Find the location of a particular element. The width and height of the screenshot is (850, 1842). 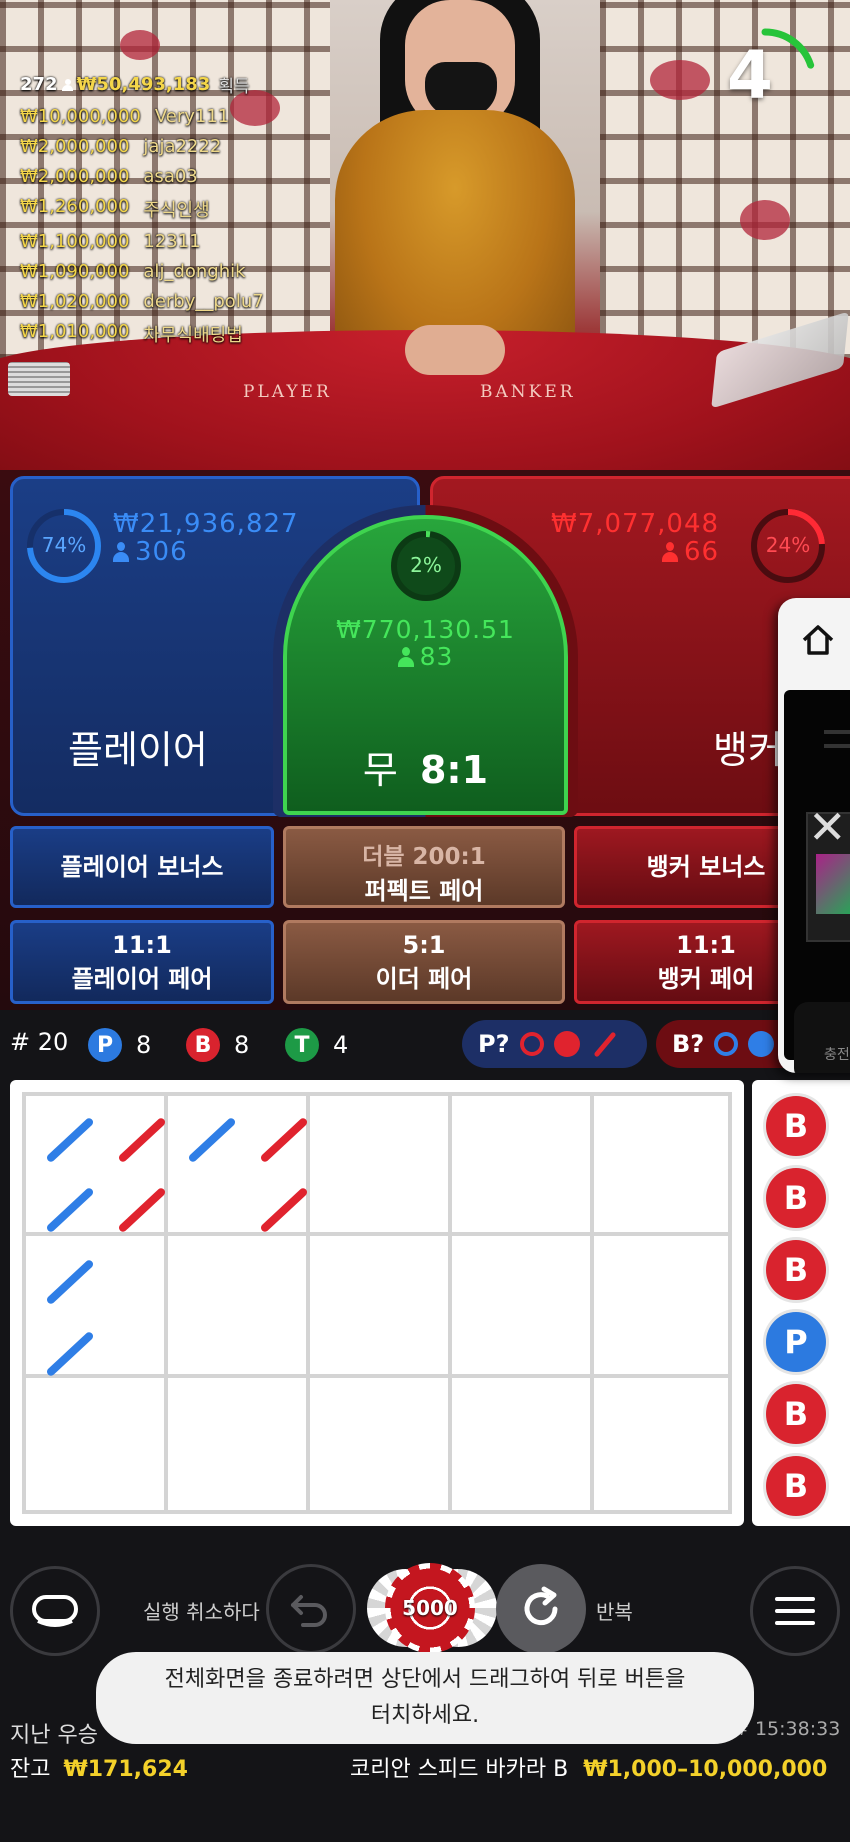

toast-line-1: 전체화면을 종료하려면 상단에서 드래그하여 뒤로 버튼을 is located at coordinates (425, 1679).